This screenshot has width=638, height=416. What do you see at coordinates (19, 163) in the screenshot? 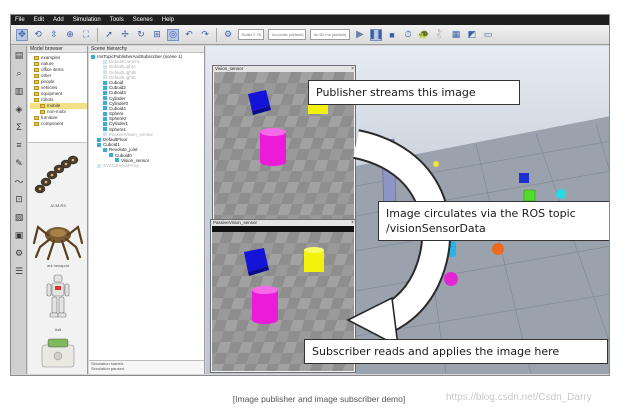
I see `scripts-icon: ✎` at bounding box center [19, 163].